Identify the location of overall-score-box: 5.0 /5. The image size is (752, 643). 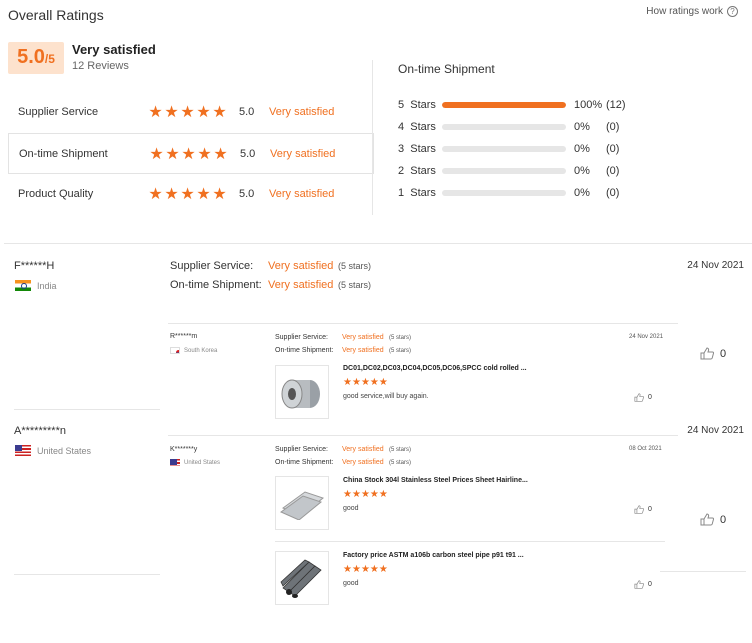
(36, 58).